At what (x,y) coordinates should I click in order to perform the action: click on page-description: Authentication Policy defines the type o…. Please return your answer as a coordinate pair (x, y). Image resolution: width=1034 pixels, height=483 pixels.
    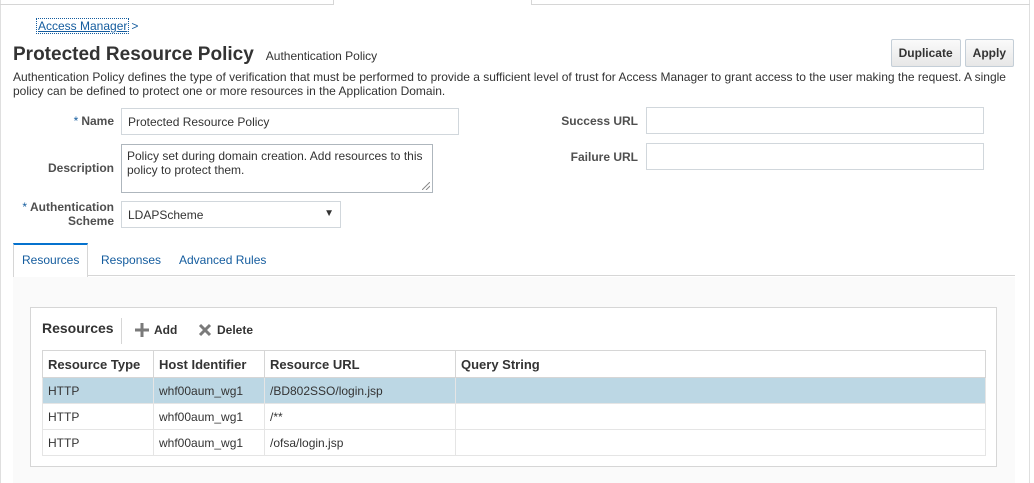
    Looking at the image, I should click on (509, 84).